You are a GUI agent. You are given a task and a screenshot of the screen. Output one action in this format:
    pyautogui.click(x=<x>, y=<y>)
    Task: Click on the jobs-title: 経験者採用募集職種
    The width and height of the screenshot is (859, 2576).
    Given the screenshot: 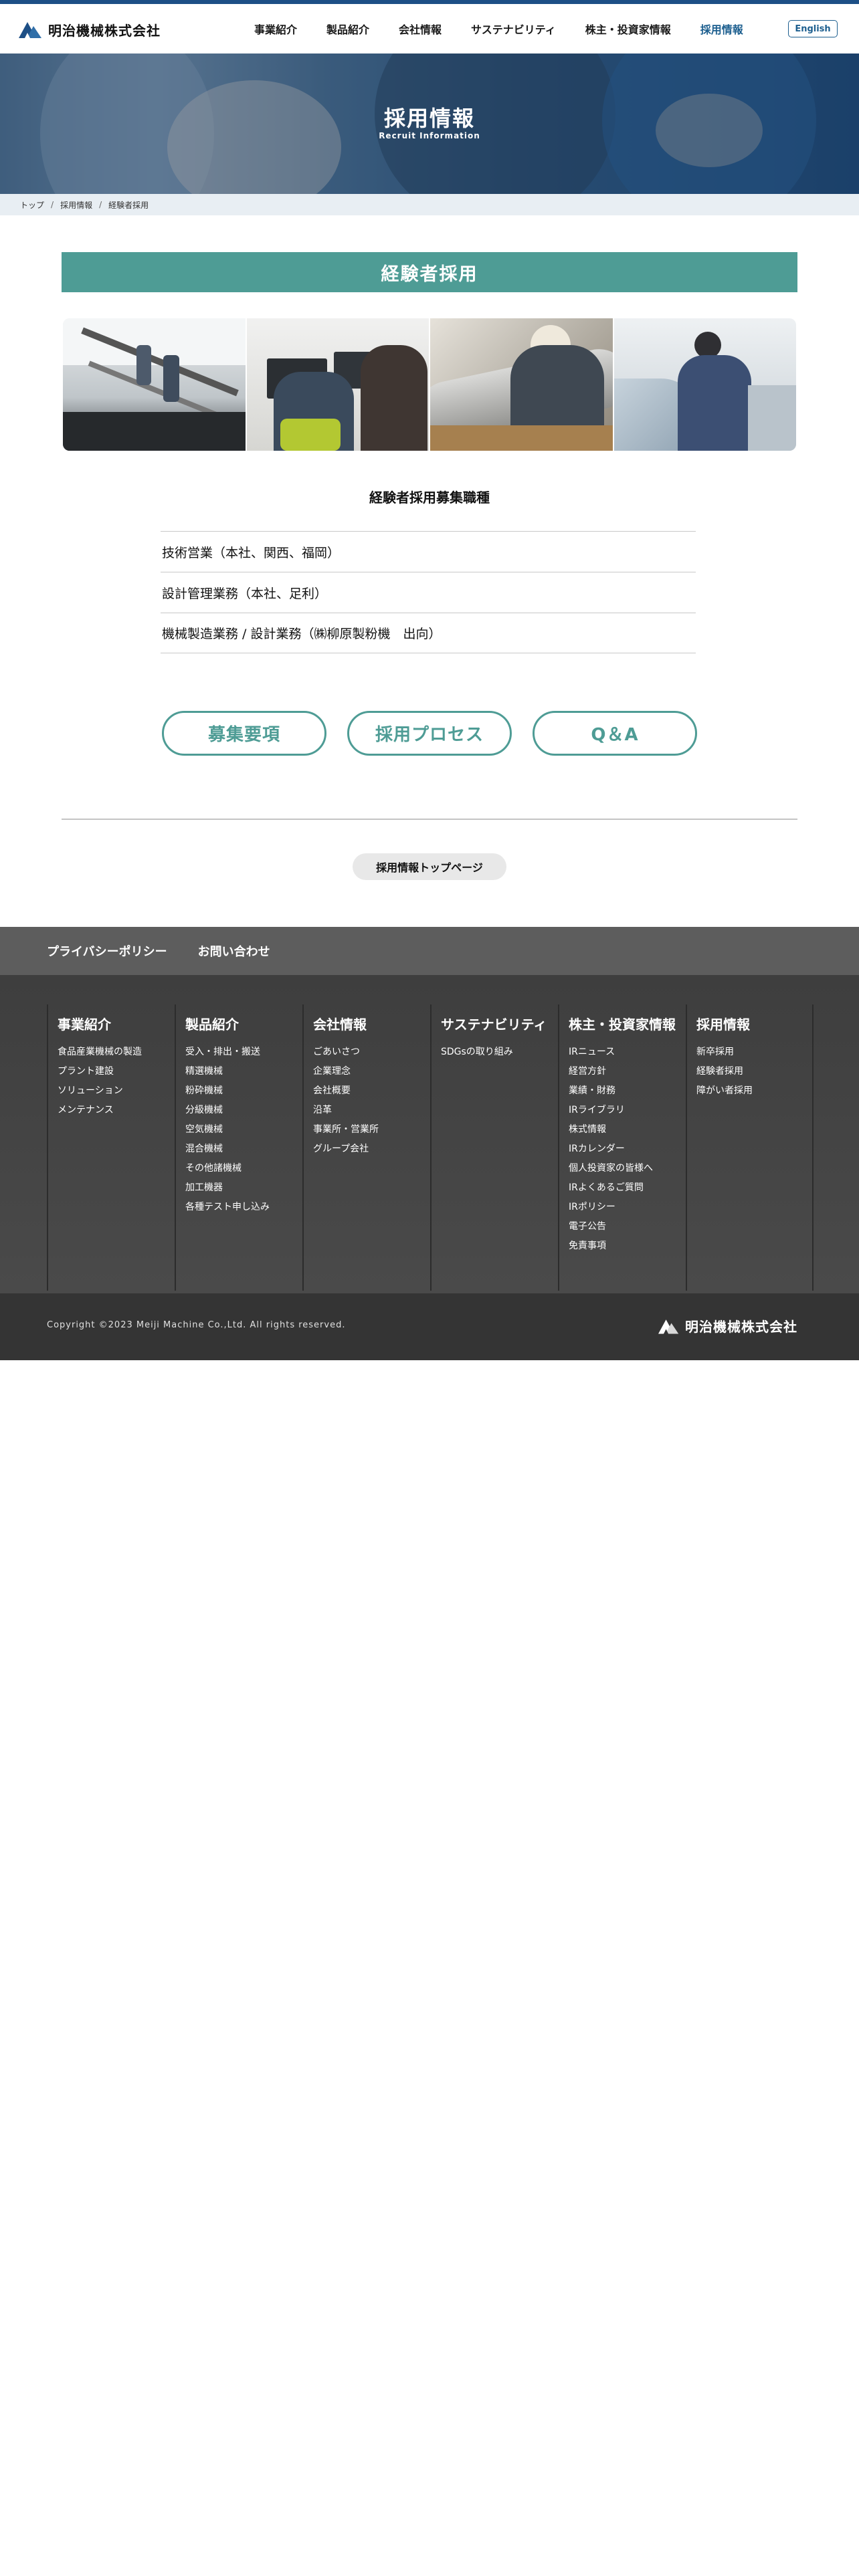 What is the action you would take?
    pyautogui.click(x=429, y=498)
    